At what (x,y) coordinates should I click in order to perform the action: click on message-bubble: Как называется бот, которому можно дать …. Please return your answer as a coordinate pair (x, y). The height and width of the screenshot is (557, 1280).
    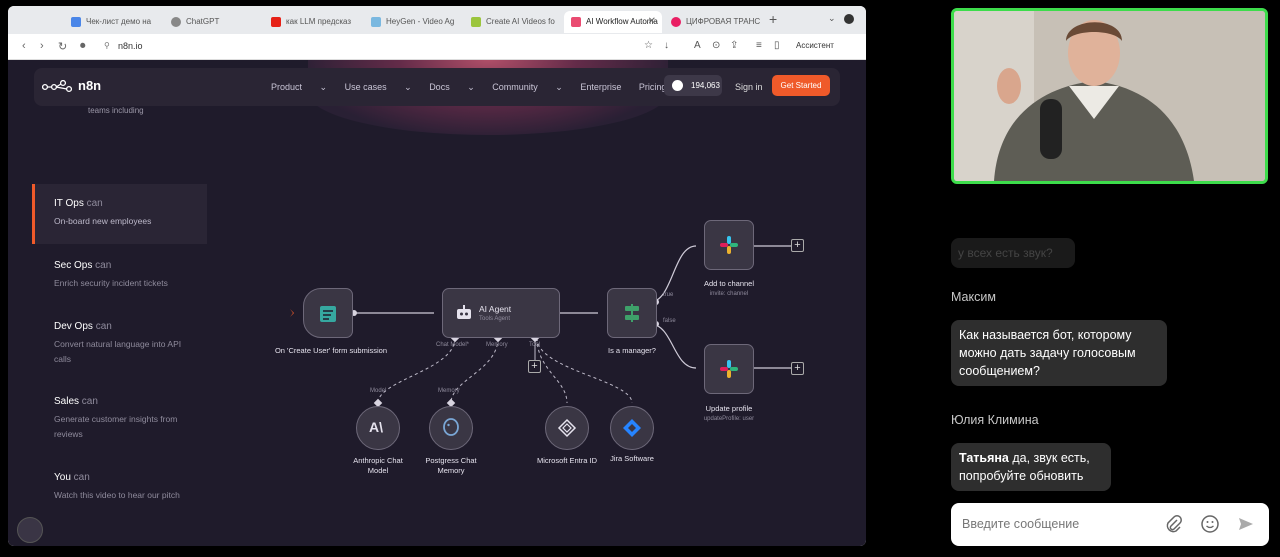
    Looking at the image, I should click on (1059, 353).